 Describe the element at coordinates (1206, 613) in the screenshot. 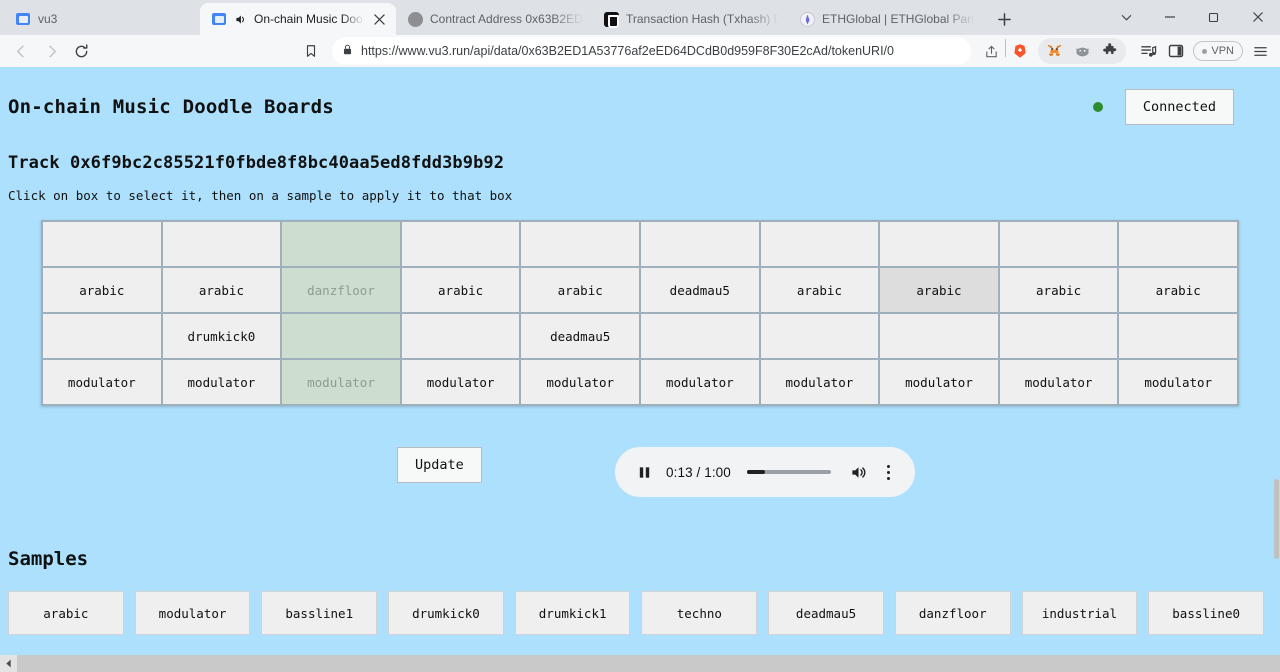

I see `sample-button: bassline0` at that location.